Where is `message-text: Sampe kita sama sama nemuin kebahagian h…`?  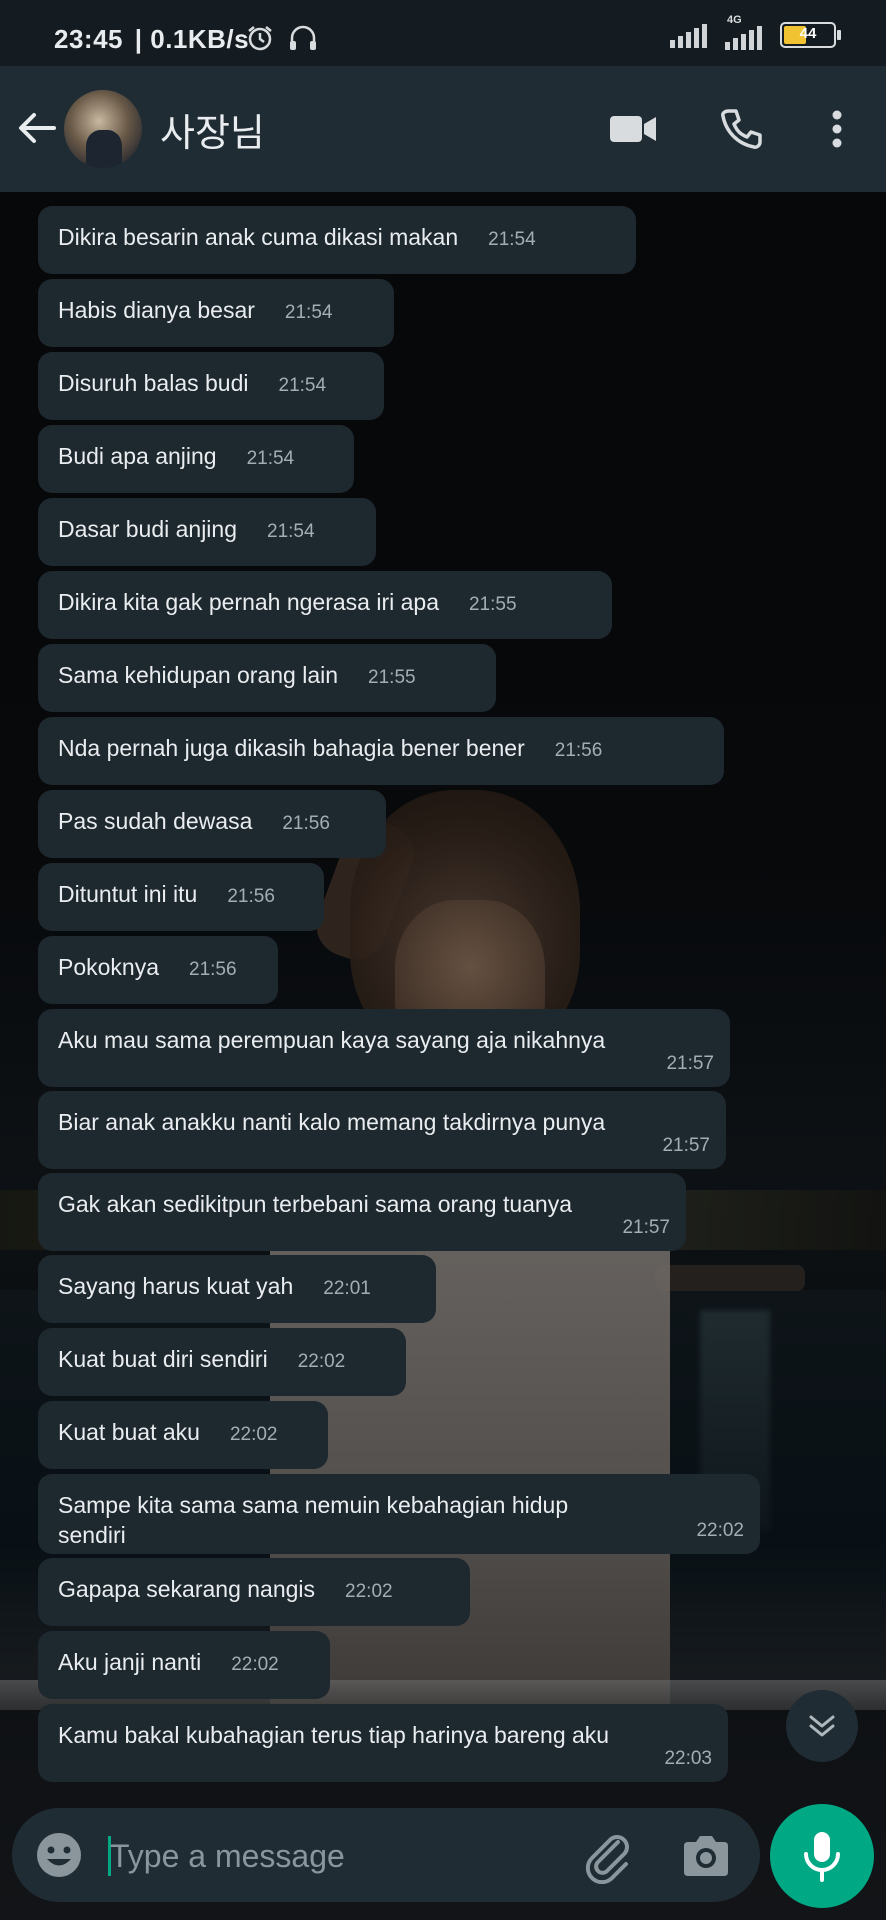 message-text: Sampe kita sama sama nemuin kebahagian h… is located at coordinates (313, 1520).